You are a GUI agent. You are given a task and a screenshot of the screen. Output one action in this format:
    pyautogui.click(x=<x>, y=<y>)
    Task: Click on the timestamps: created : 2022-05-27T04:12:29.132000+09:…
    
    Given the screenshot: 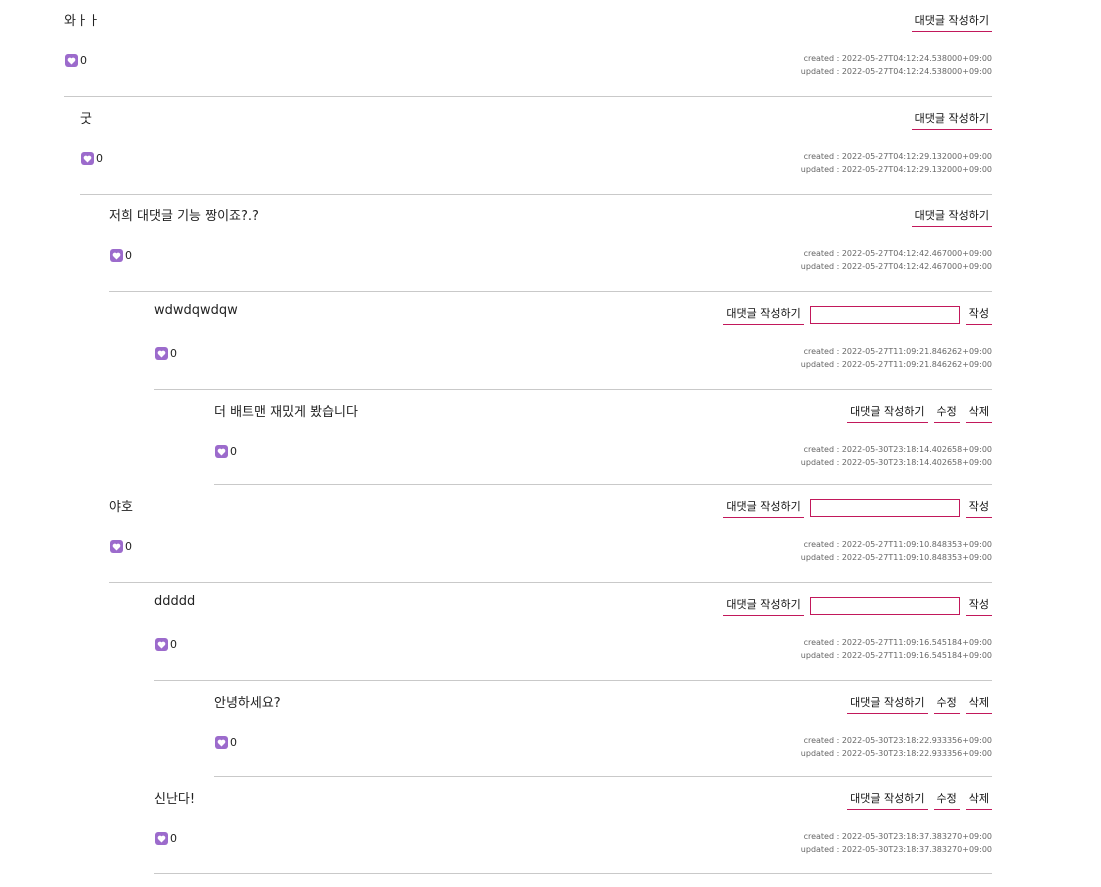 What is the action you would take?
    pyautogui.click(x=896, y=163)
    